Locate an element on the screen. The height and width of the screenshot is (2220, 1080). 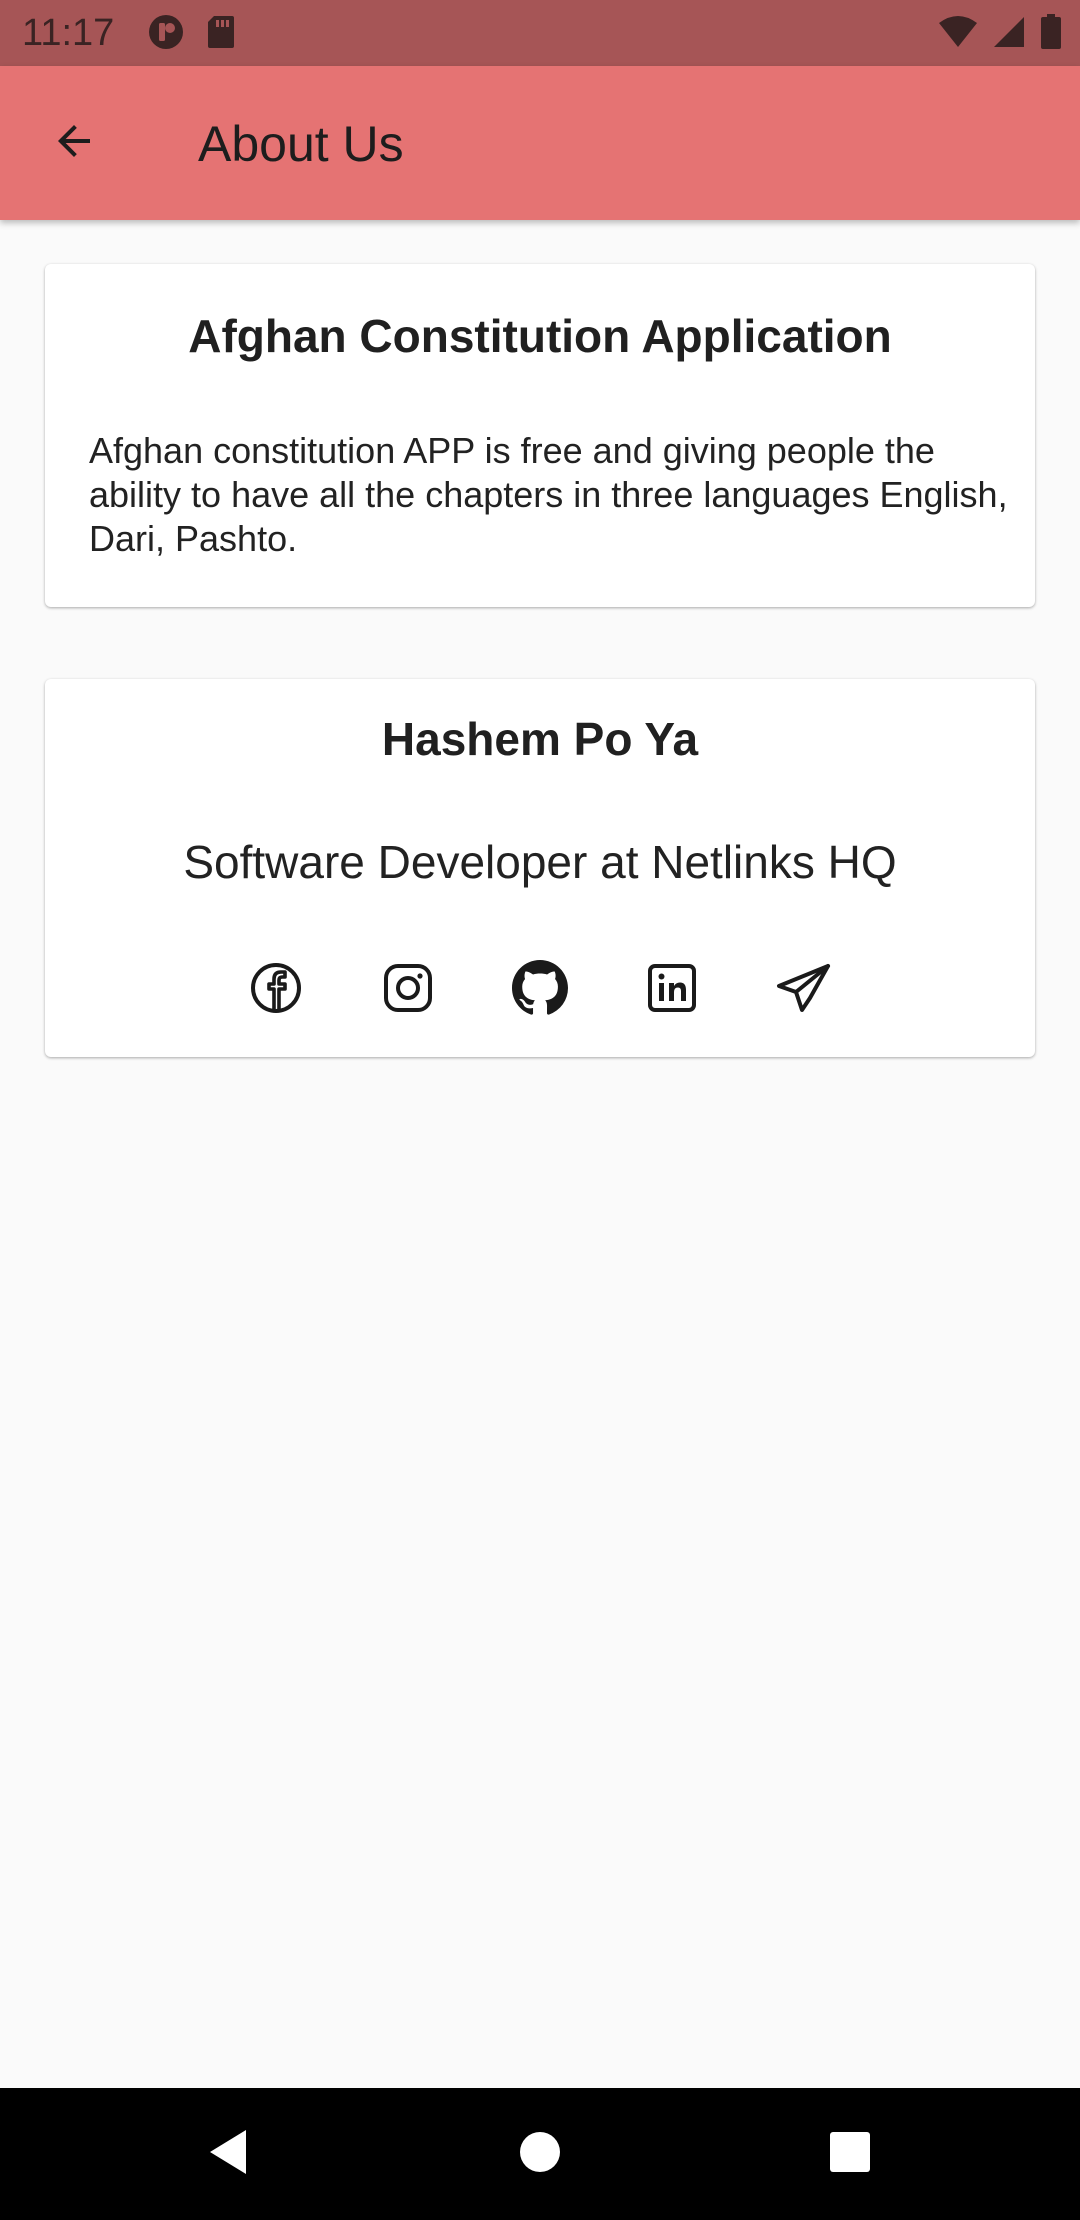
page-title: About Us is located at coordinates (301, 144).